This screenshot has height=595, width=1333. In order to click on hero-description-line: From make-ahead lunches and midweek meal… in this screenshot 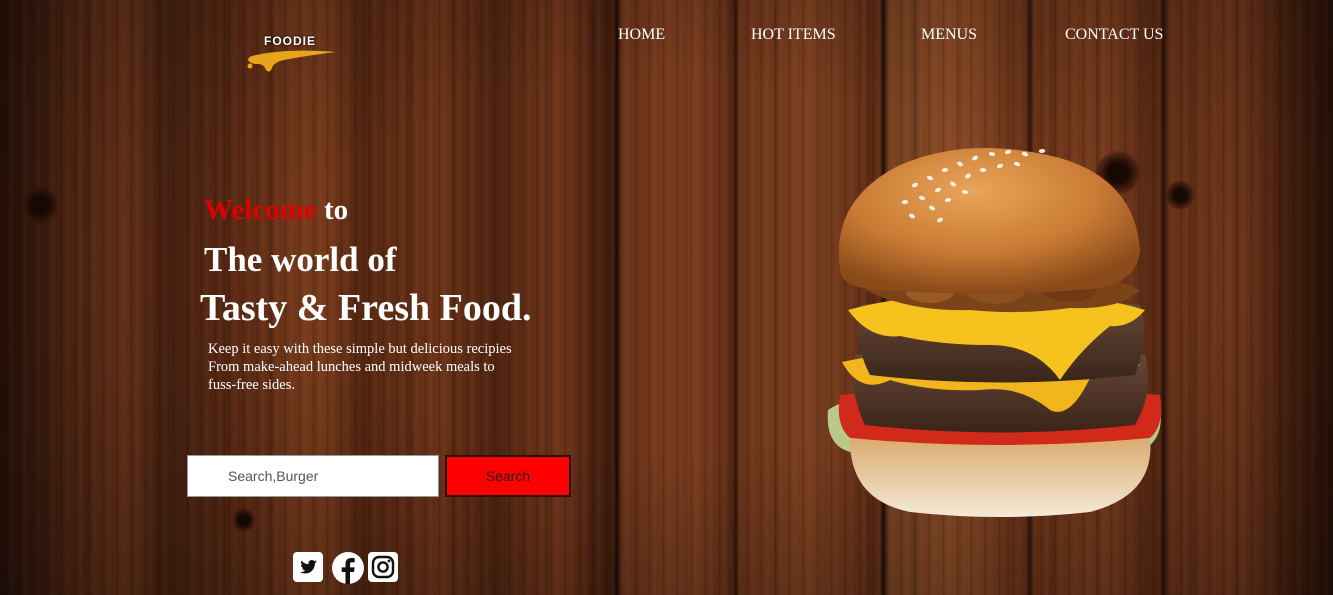, I will do `click(351, 367)`.